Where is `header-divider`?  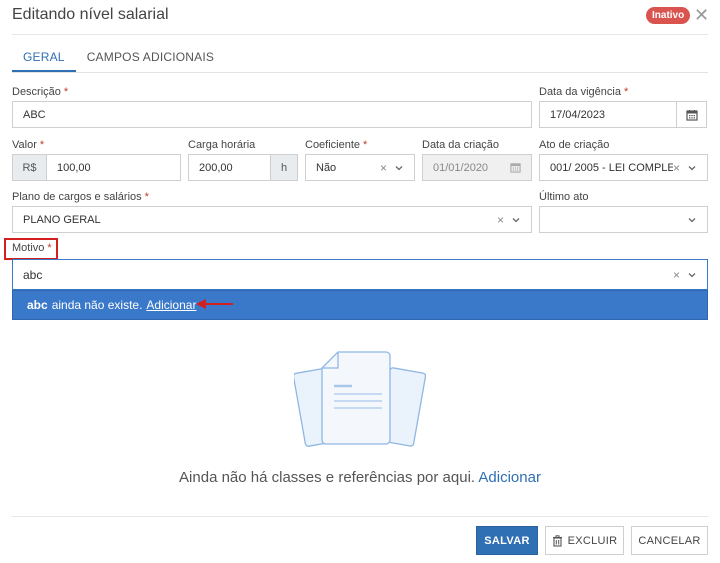 header-divider is located at coordinates (360, 34).